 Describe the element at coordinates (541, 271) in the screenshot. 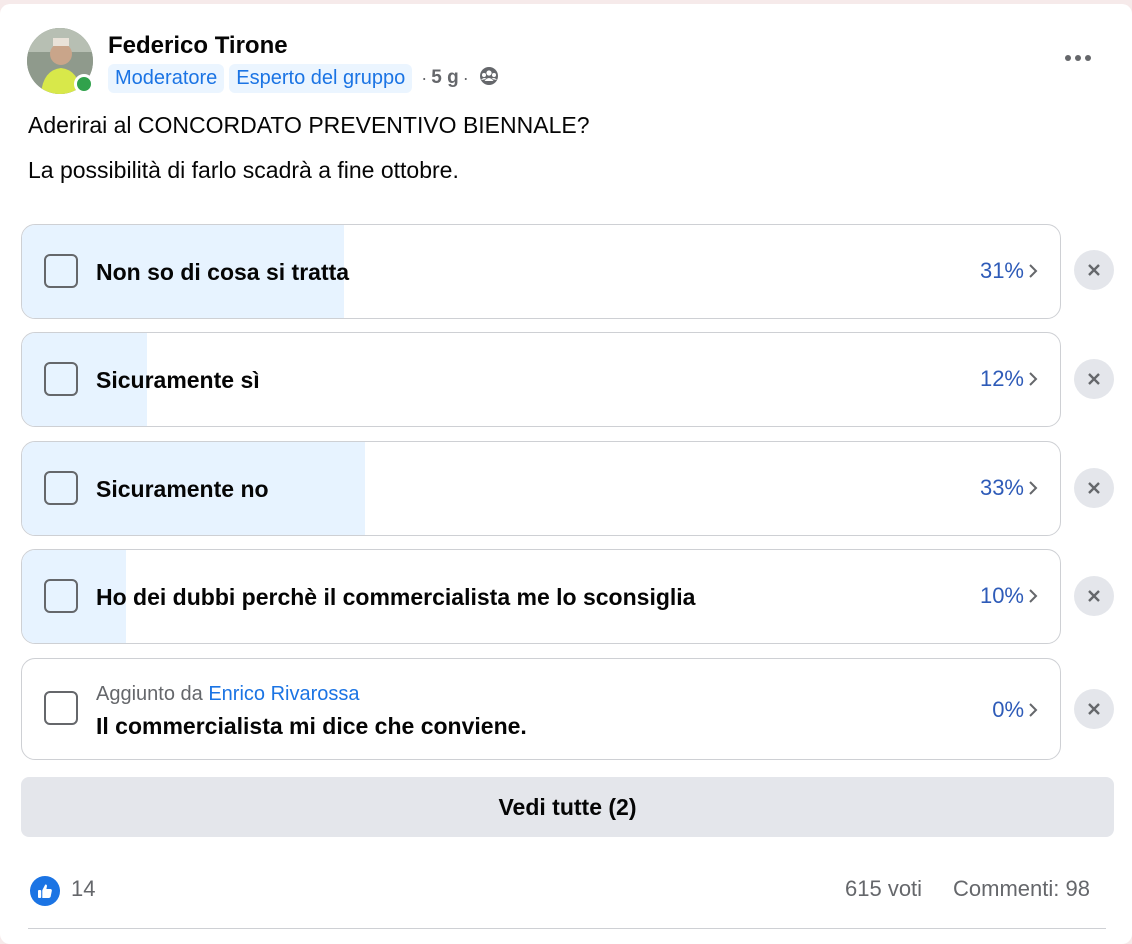

I see `poll-option: Non so di cosa si tratta 31%` at that location.